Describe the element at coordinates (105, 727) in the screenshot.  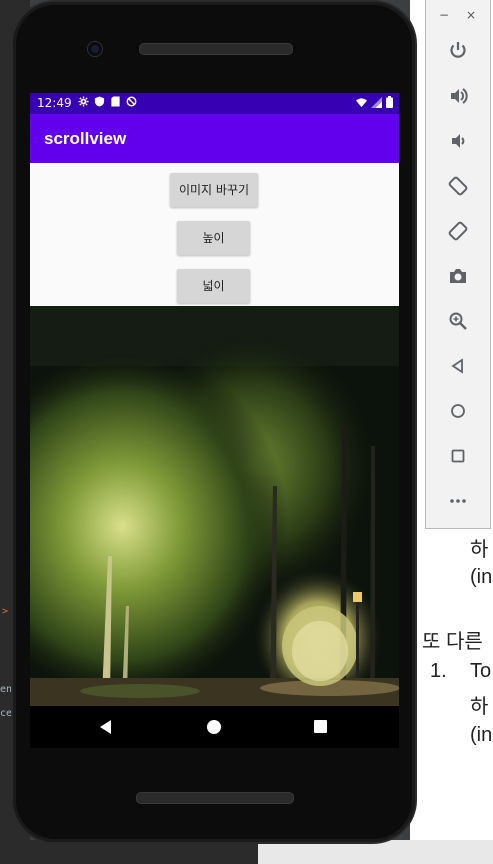
I see `nav-back-icon` at that location.